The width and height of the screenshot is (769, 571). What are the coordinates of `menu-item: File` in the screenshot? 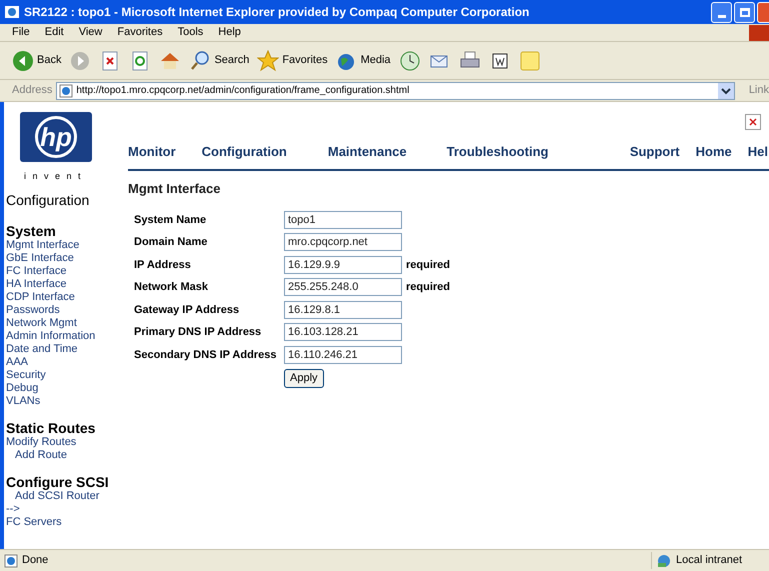 It's located at (21, 32).